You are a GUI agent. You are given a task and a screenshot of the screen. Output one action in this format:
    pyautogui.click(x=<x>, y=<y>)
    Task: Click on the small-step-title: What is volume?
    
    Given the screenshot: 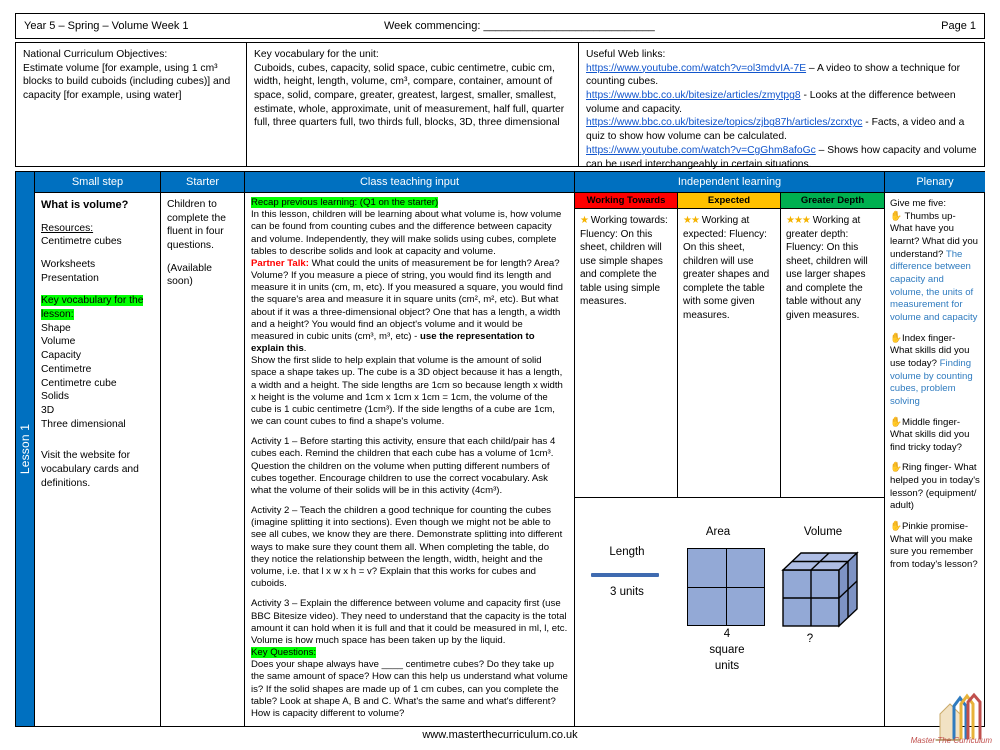 What is the action you would take?
    pyautogui.click(x=85, y=205)
    